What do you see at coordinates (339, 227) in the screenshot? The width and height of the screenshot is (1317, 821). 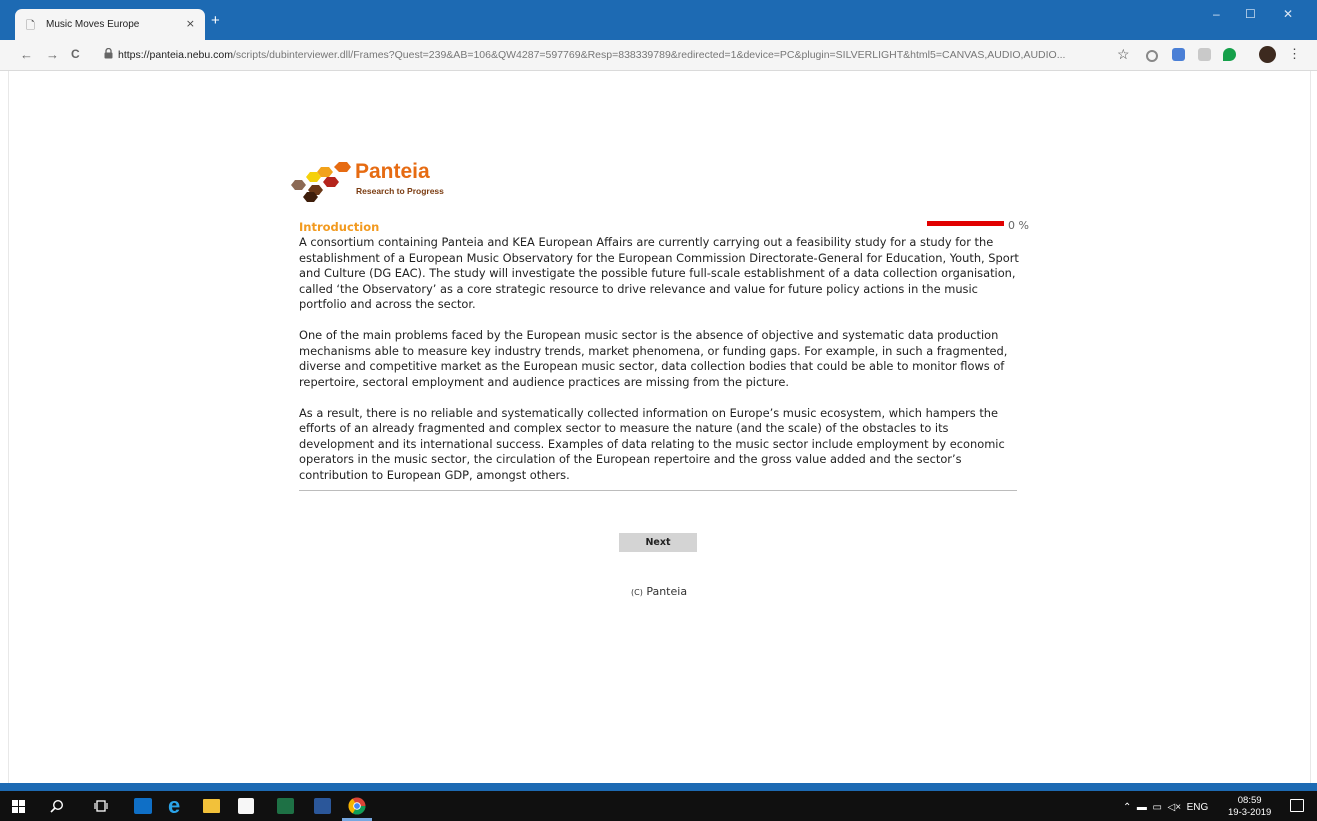 I see `section-title: Introduction` at bounding box center [339, 227].